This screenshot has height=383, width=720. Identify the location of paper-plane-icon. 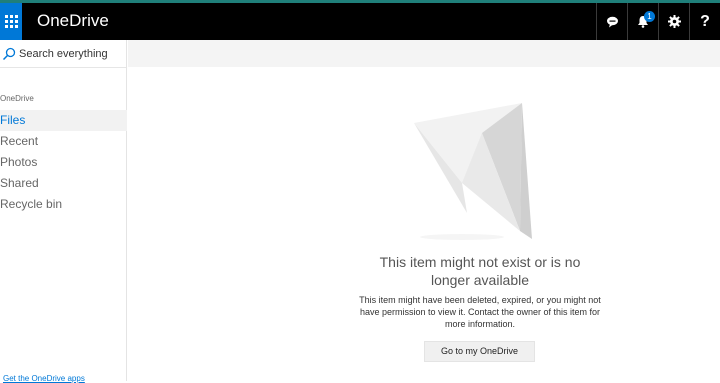
(473, 171).